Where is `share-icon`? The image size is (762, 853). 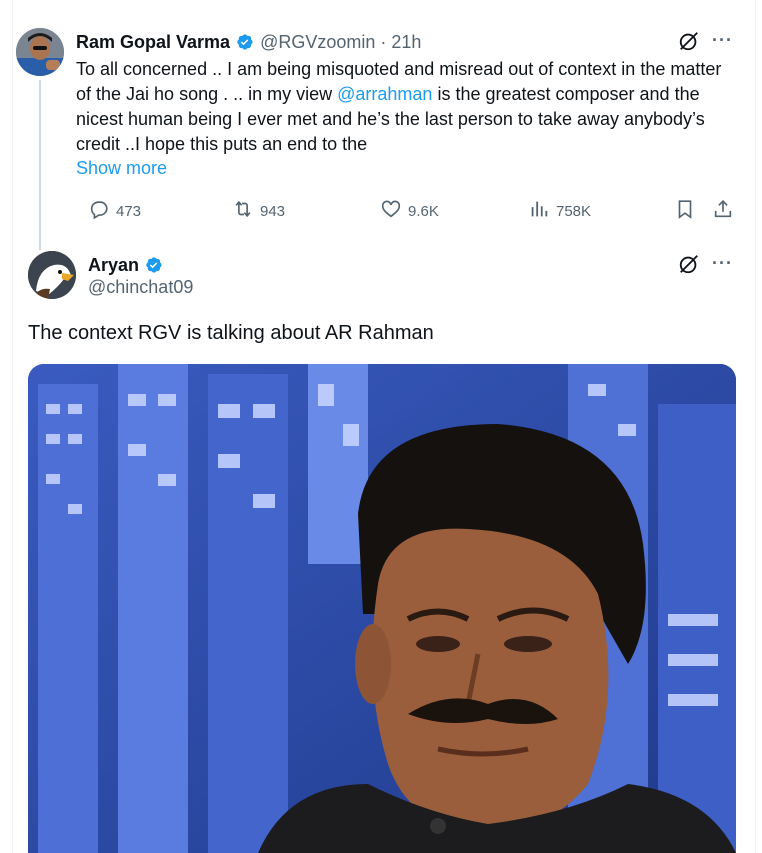
share-icon is located at coordinates (723, 211).